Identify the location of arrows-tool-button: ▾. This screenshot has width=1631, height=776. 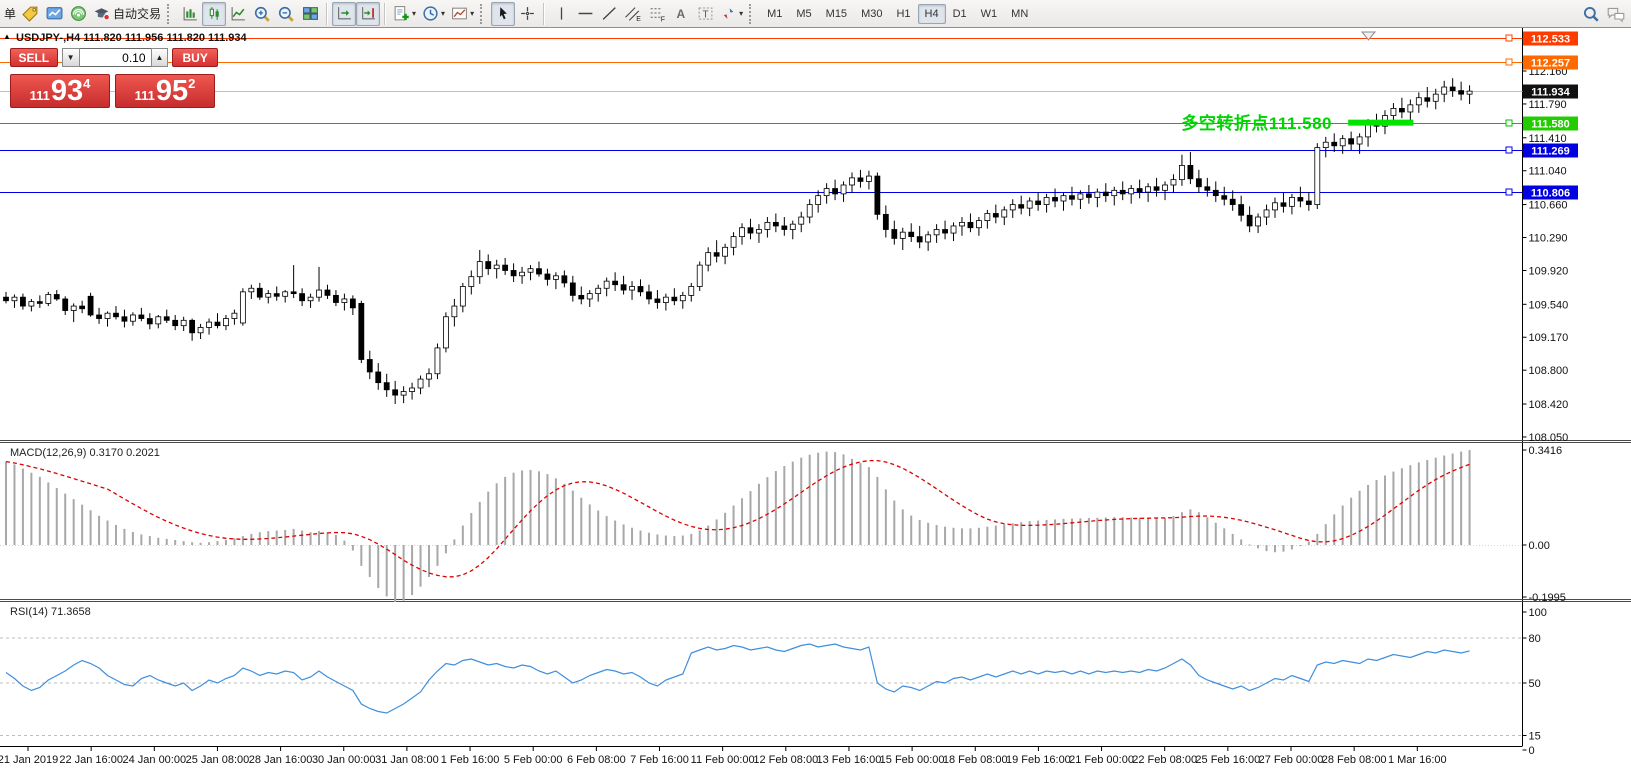
(731, 14).